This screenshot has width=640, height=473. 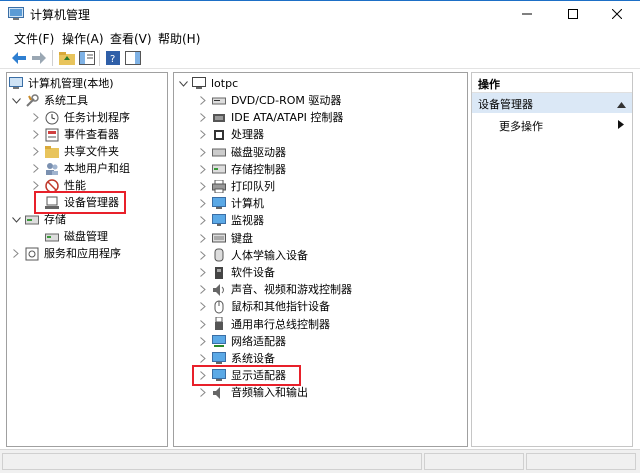 I want to click on device-category-row: 打印队列, so click(x=236, y=186).